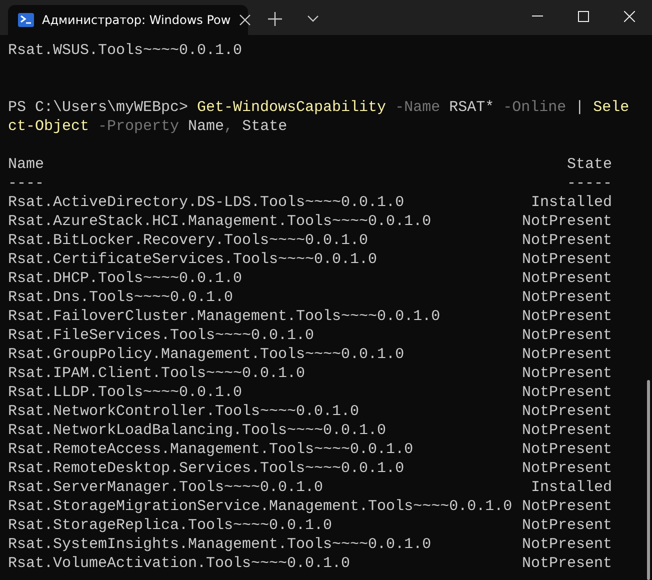 The height and width of the screenshot is (580, 652). Describe the element at coordinates (206, 354) in the screenshot. I see `capability-name: Rsat.GroupPolicy.Management.Tools~~~~0.0.1.0` at that location.